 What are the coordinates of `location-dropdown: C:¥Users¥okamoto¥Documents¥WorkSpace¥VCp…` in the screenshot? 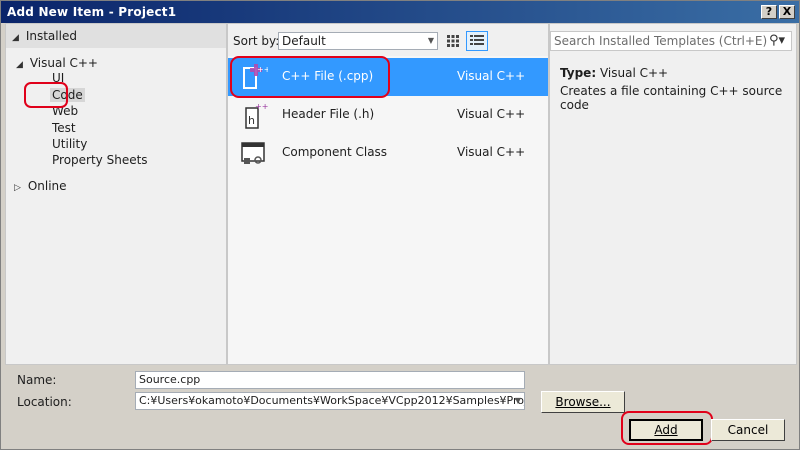 It's located at (330, 401).